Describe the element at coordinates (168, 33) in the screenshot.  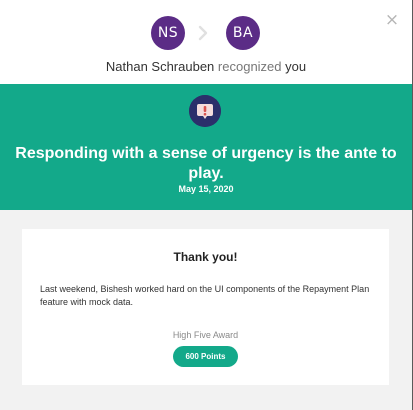
I see `giver-avatar: NS` at that location.